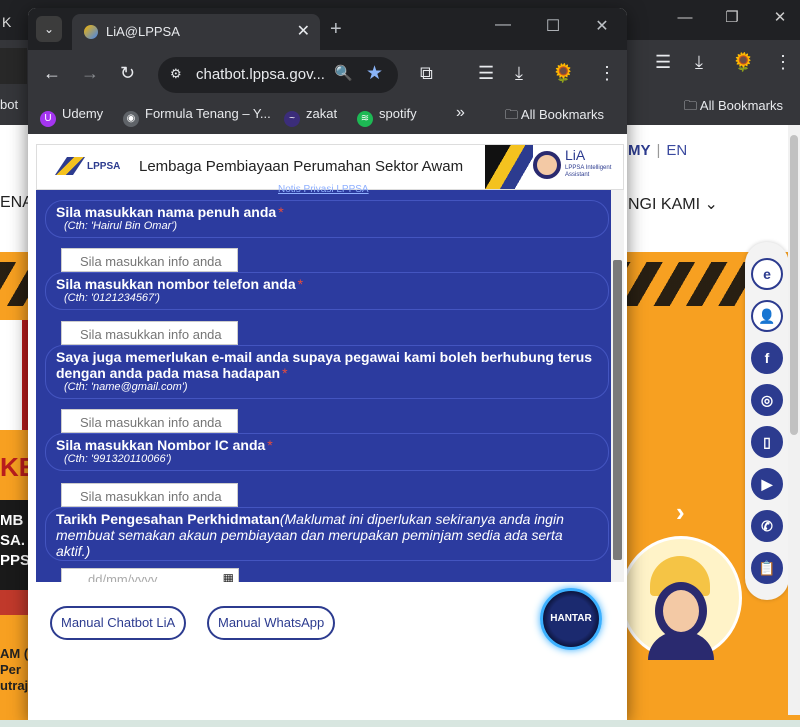  I want to click on email-input, so click(149, 421).